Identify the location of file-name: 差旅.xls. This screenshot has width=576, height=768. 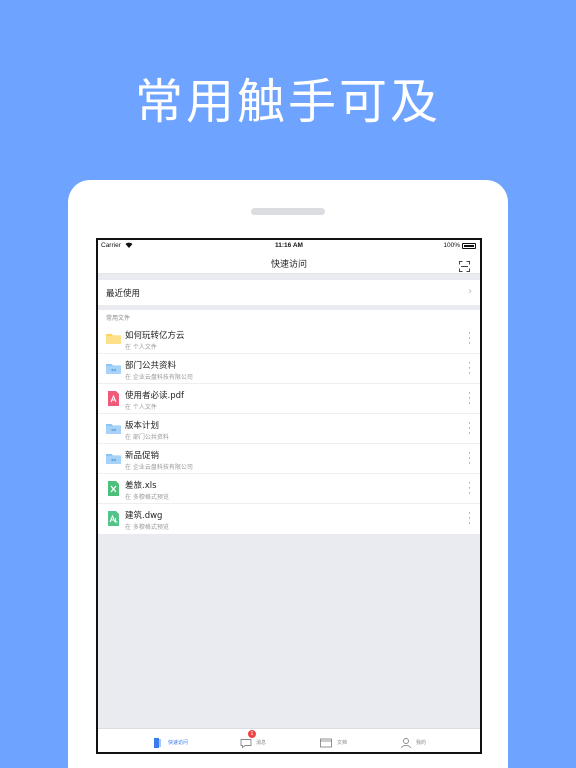
(141, 486).